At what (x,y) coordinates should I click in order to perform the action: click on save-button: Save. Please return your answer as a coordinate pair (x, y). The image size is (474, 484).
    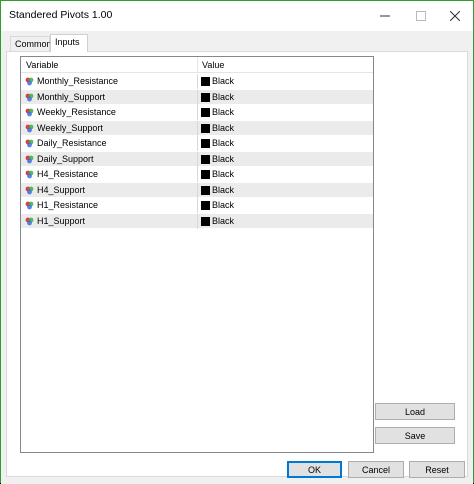
    Looking at the image, I should click on (415, 435).